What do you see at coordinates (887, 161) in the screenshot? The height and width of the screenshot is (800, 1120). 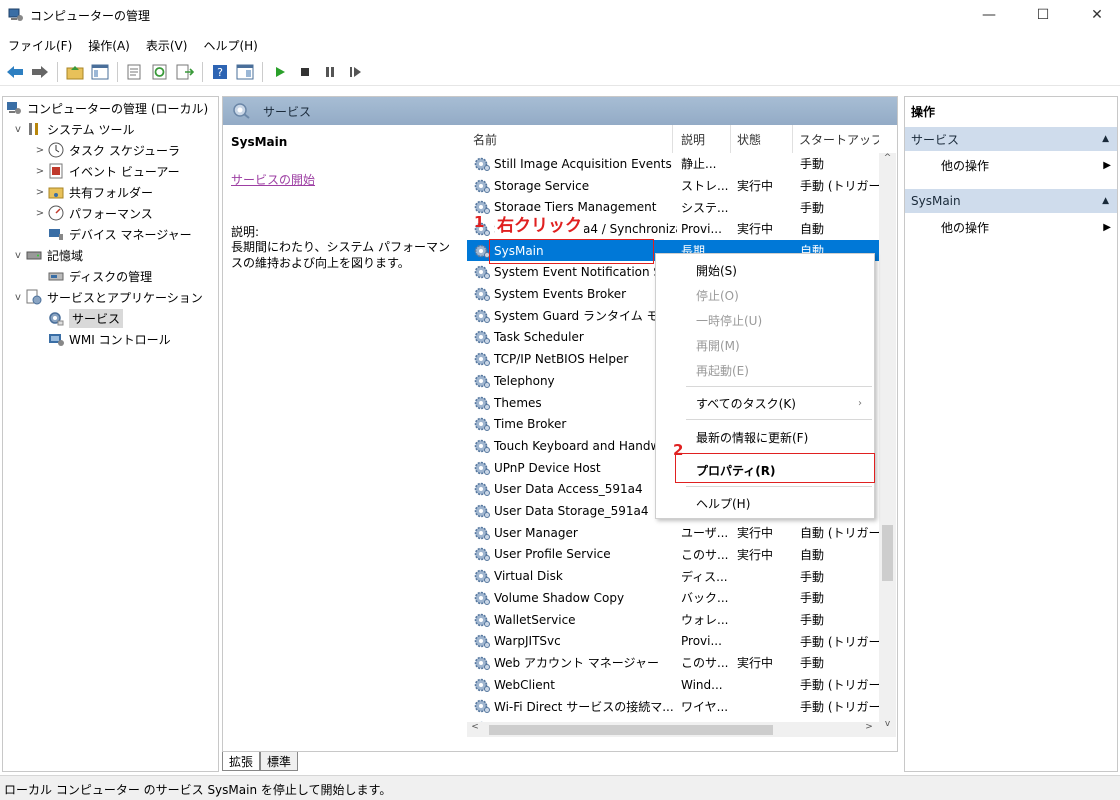 I see `scroll-up-icon: ^` at bounding box center [887, 161].